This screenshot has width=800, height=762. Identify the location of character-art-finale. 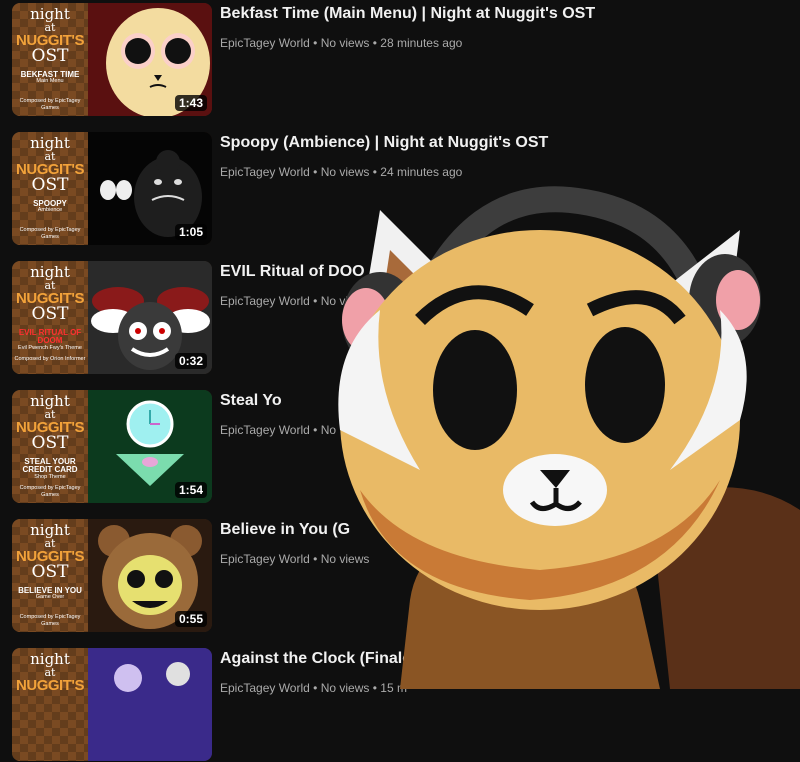
(150, 704).